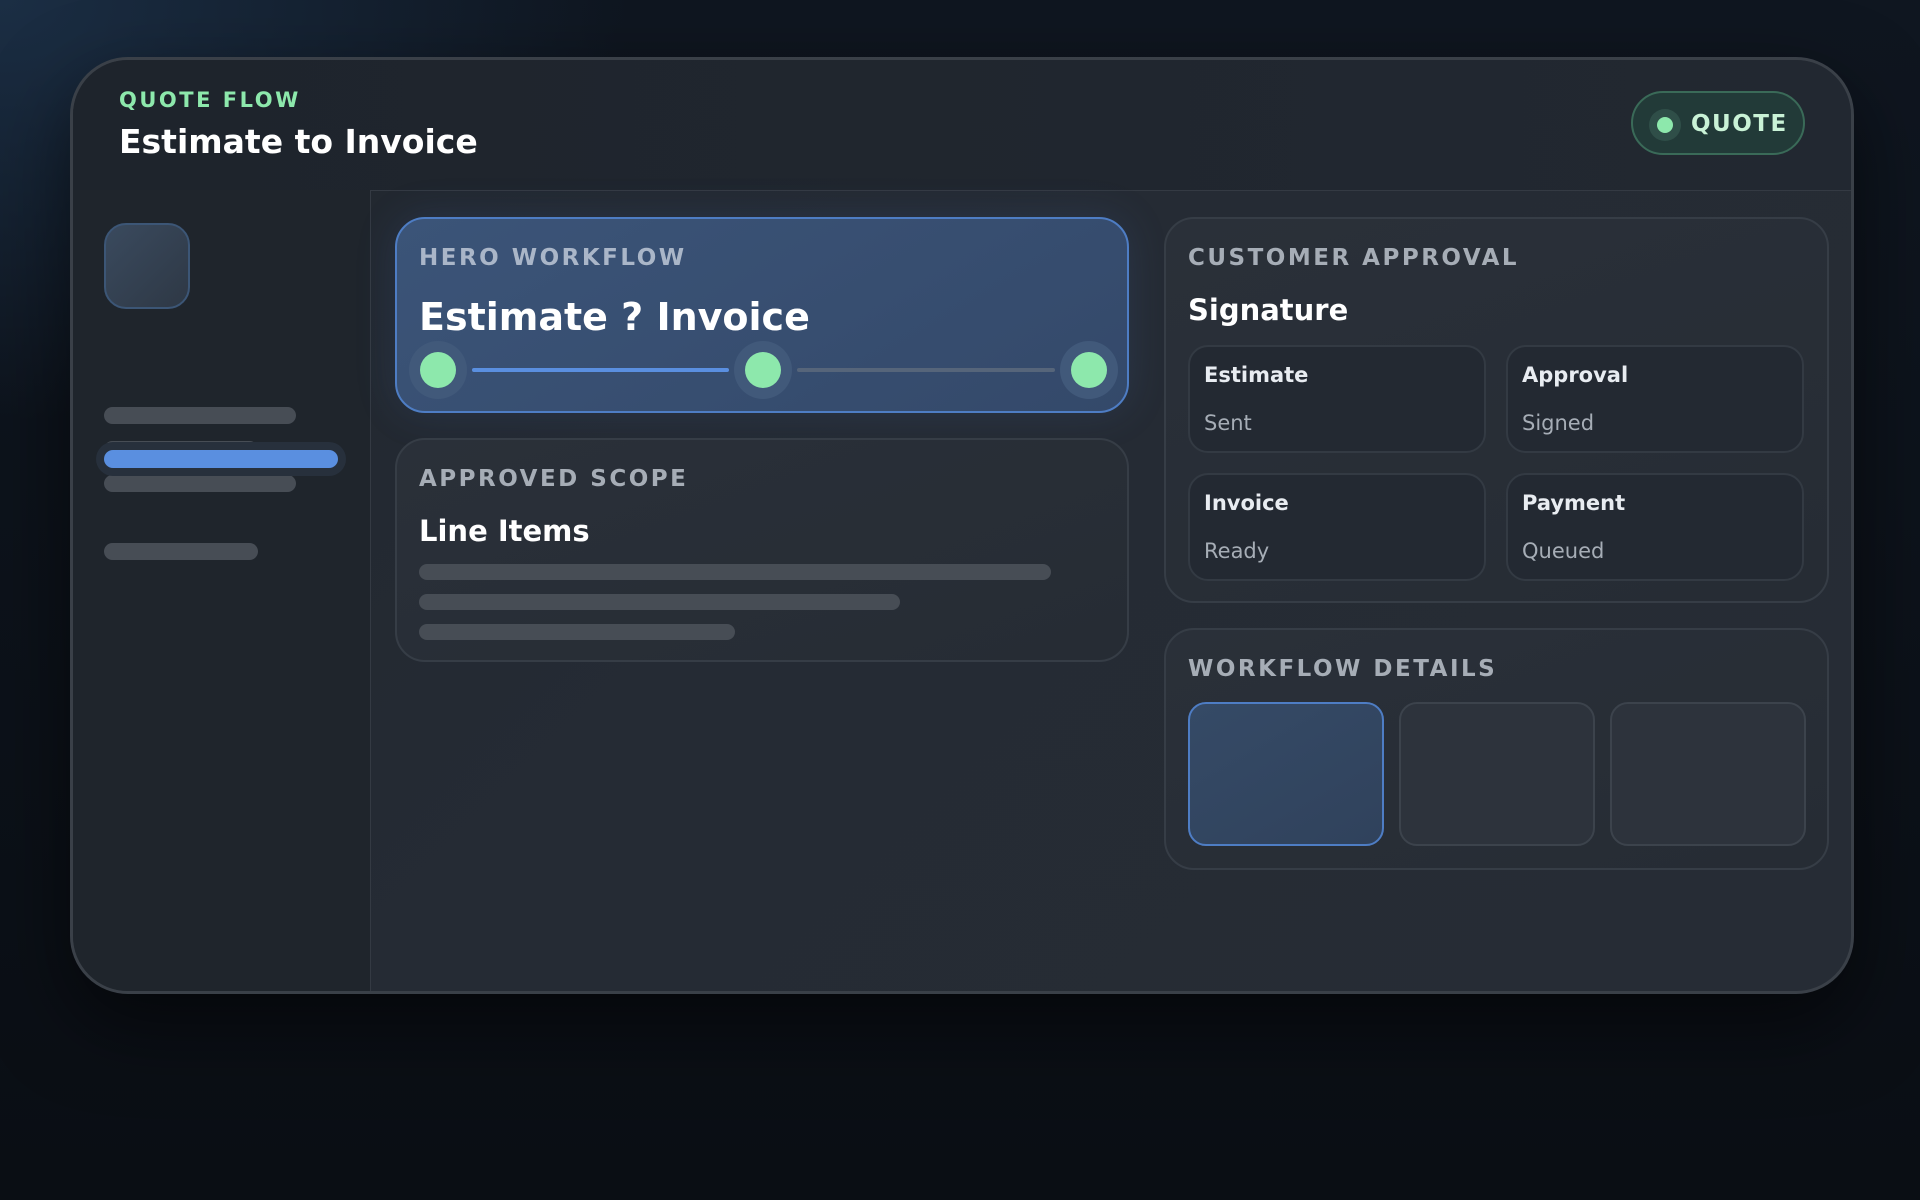 This screenshot has width=1920, height=1200. What do you see at coordinates (1739, 124) in the screenshot?
I see `badge-label: QUOTE` at bounding box center [1739, 124].